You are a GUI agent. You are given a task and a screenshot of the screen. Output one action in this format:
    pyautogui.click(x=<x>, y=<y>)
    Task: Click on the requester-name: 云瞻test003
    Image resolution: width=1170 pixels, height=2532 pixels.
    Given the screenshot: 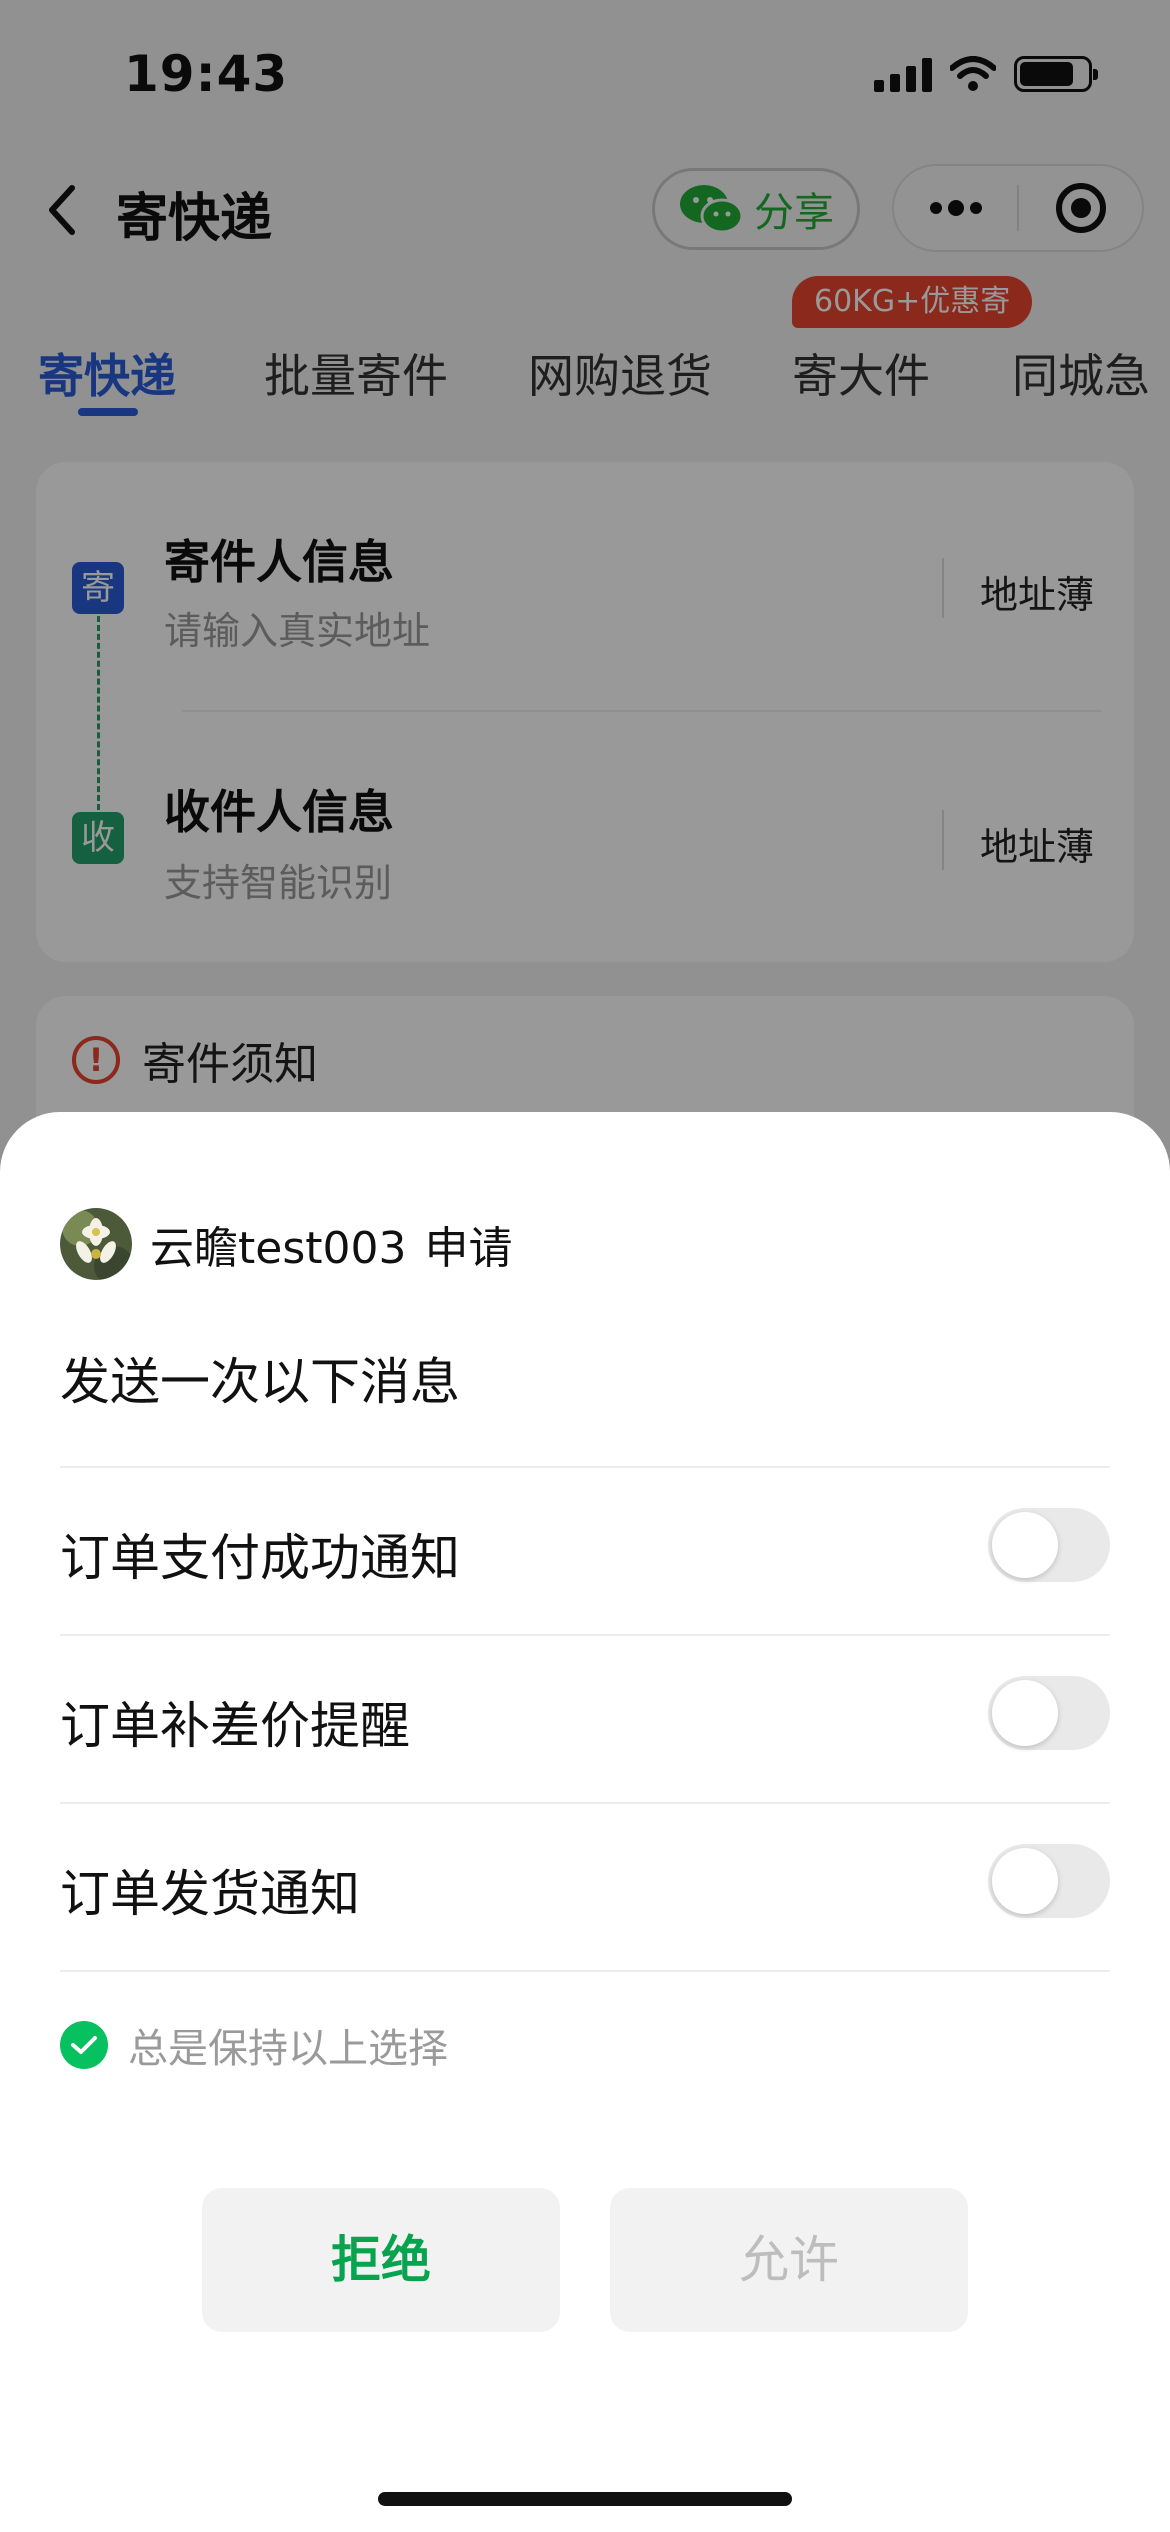 What is the action you would take?
    pyautogui.click(x=278, y=1248)
    